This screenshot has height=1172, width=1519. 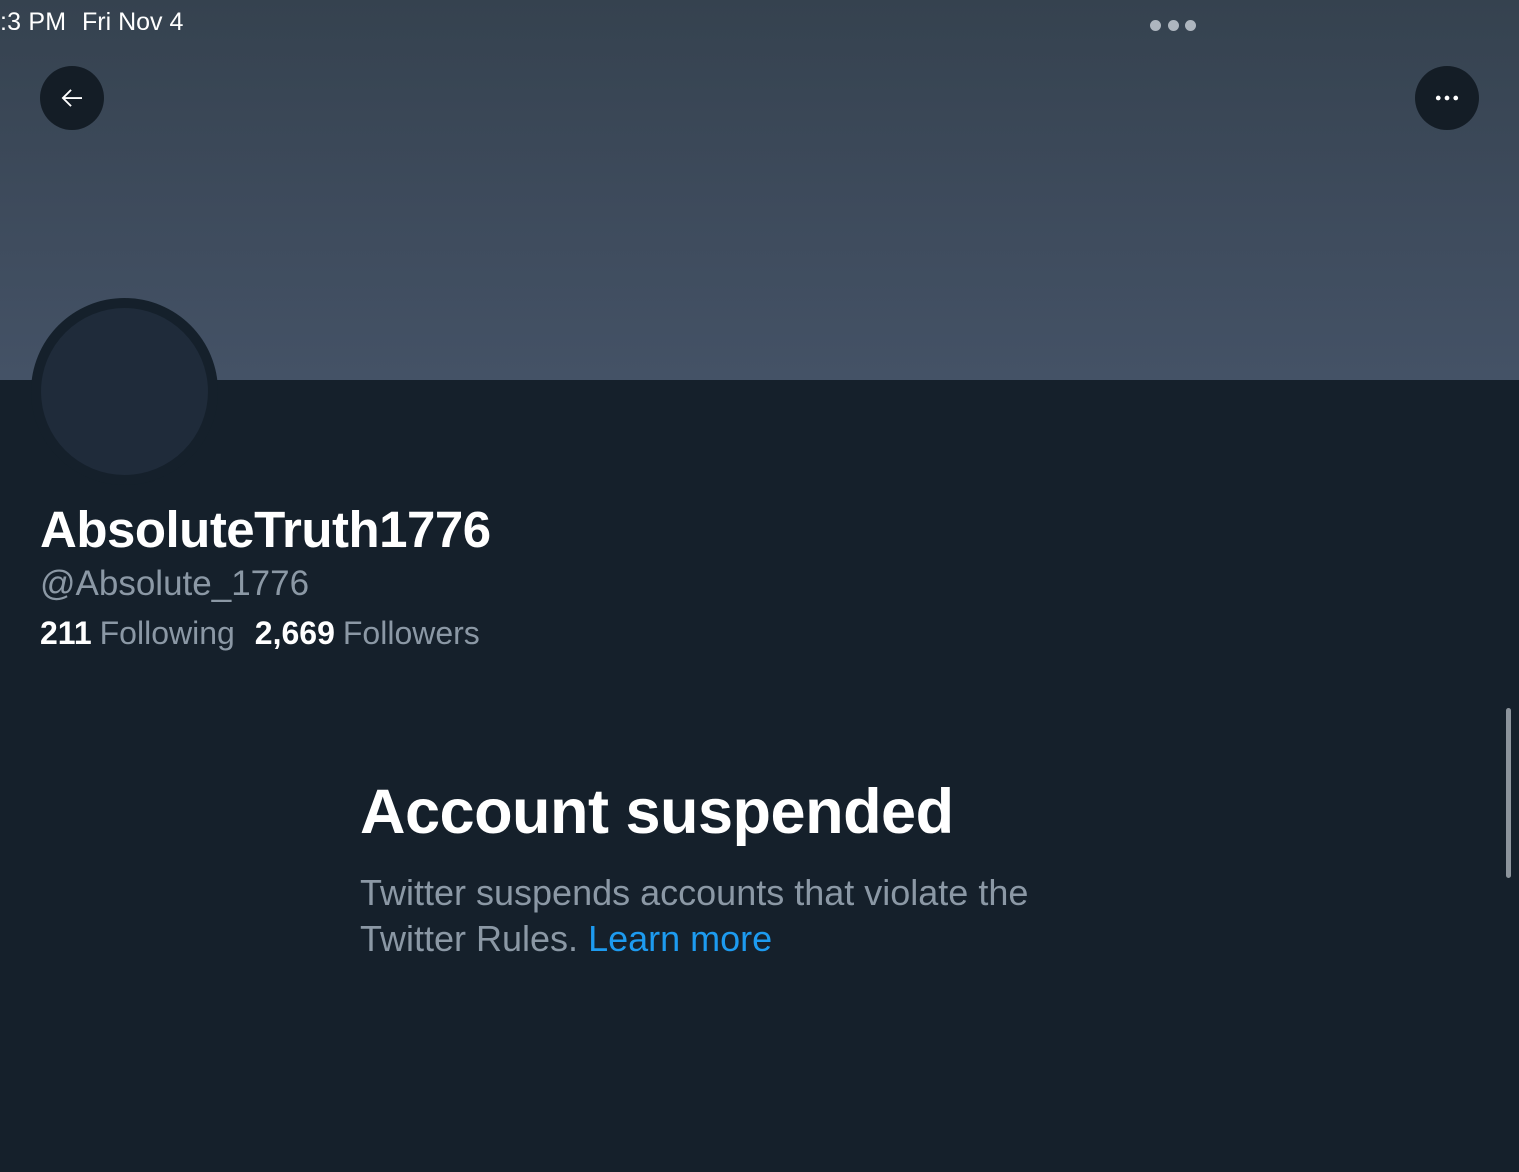 What do you see at coordinates (469, 938) in the screenshot?
I see `suspension-message-line2: Twitter Rules.` at bounding box center [469, 938].